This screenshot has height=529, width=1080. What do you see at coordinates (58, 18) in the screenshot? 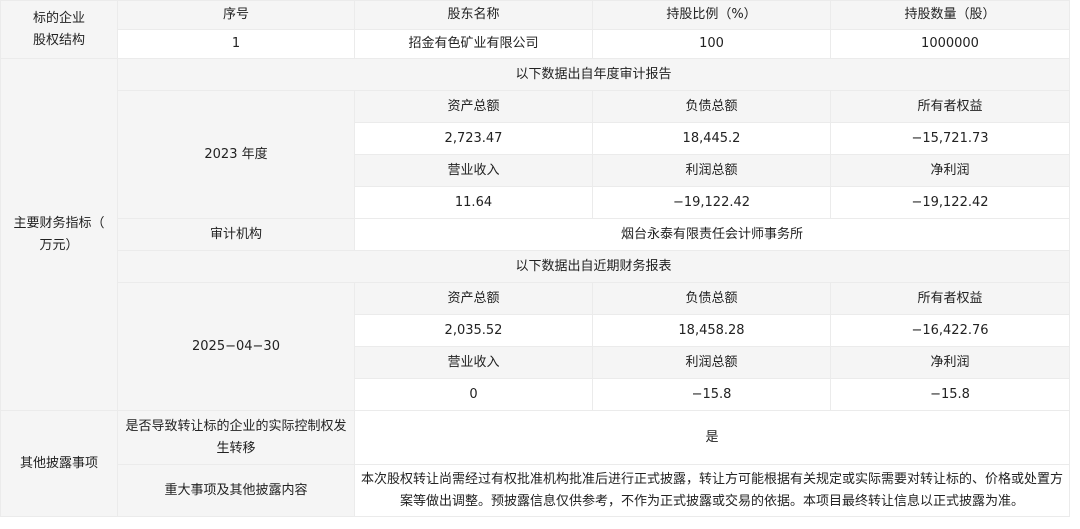
I see `equity-section-label-line1: 标的企业` at bounding box center [58, 18].